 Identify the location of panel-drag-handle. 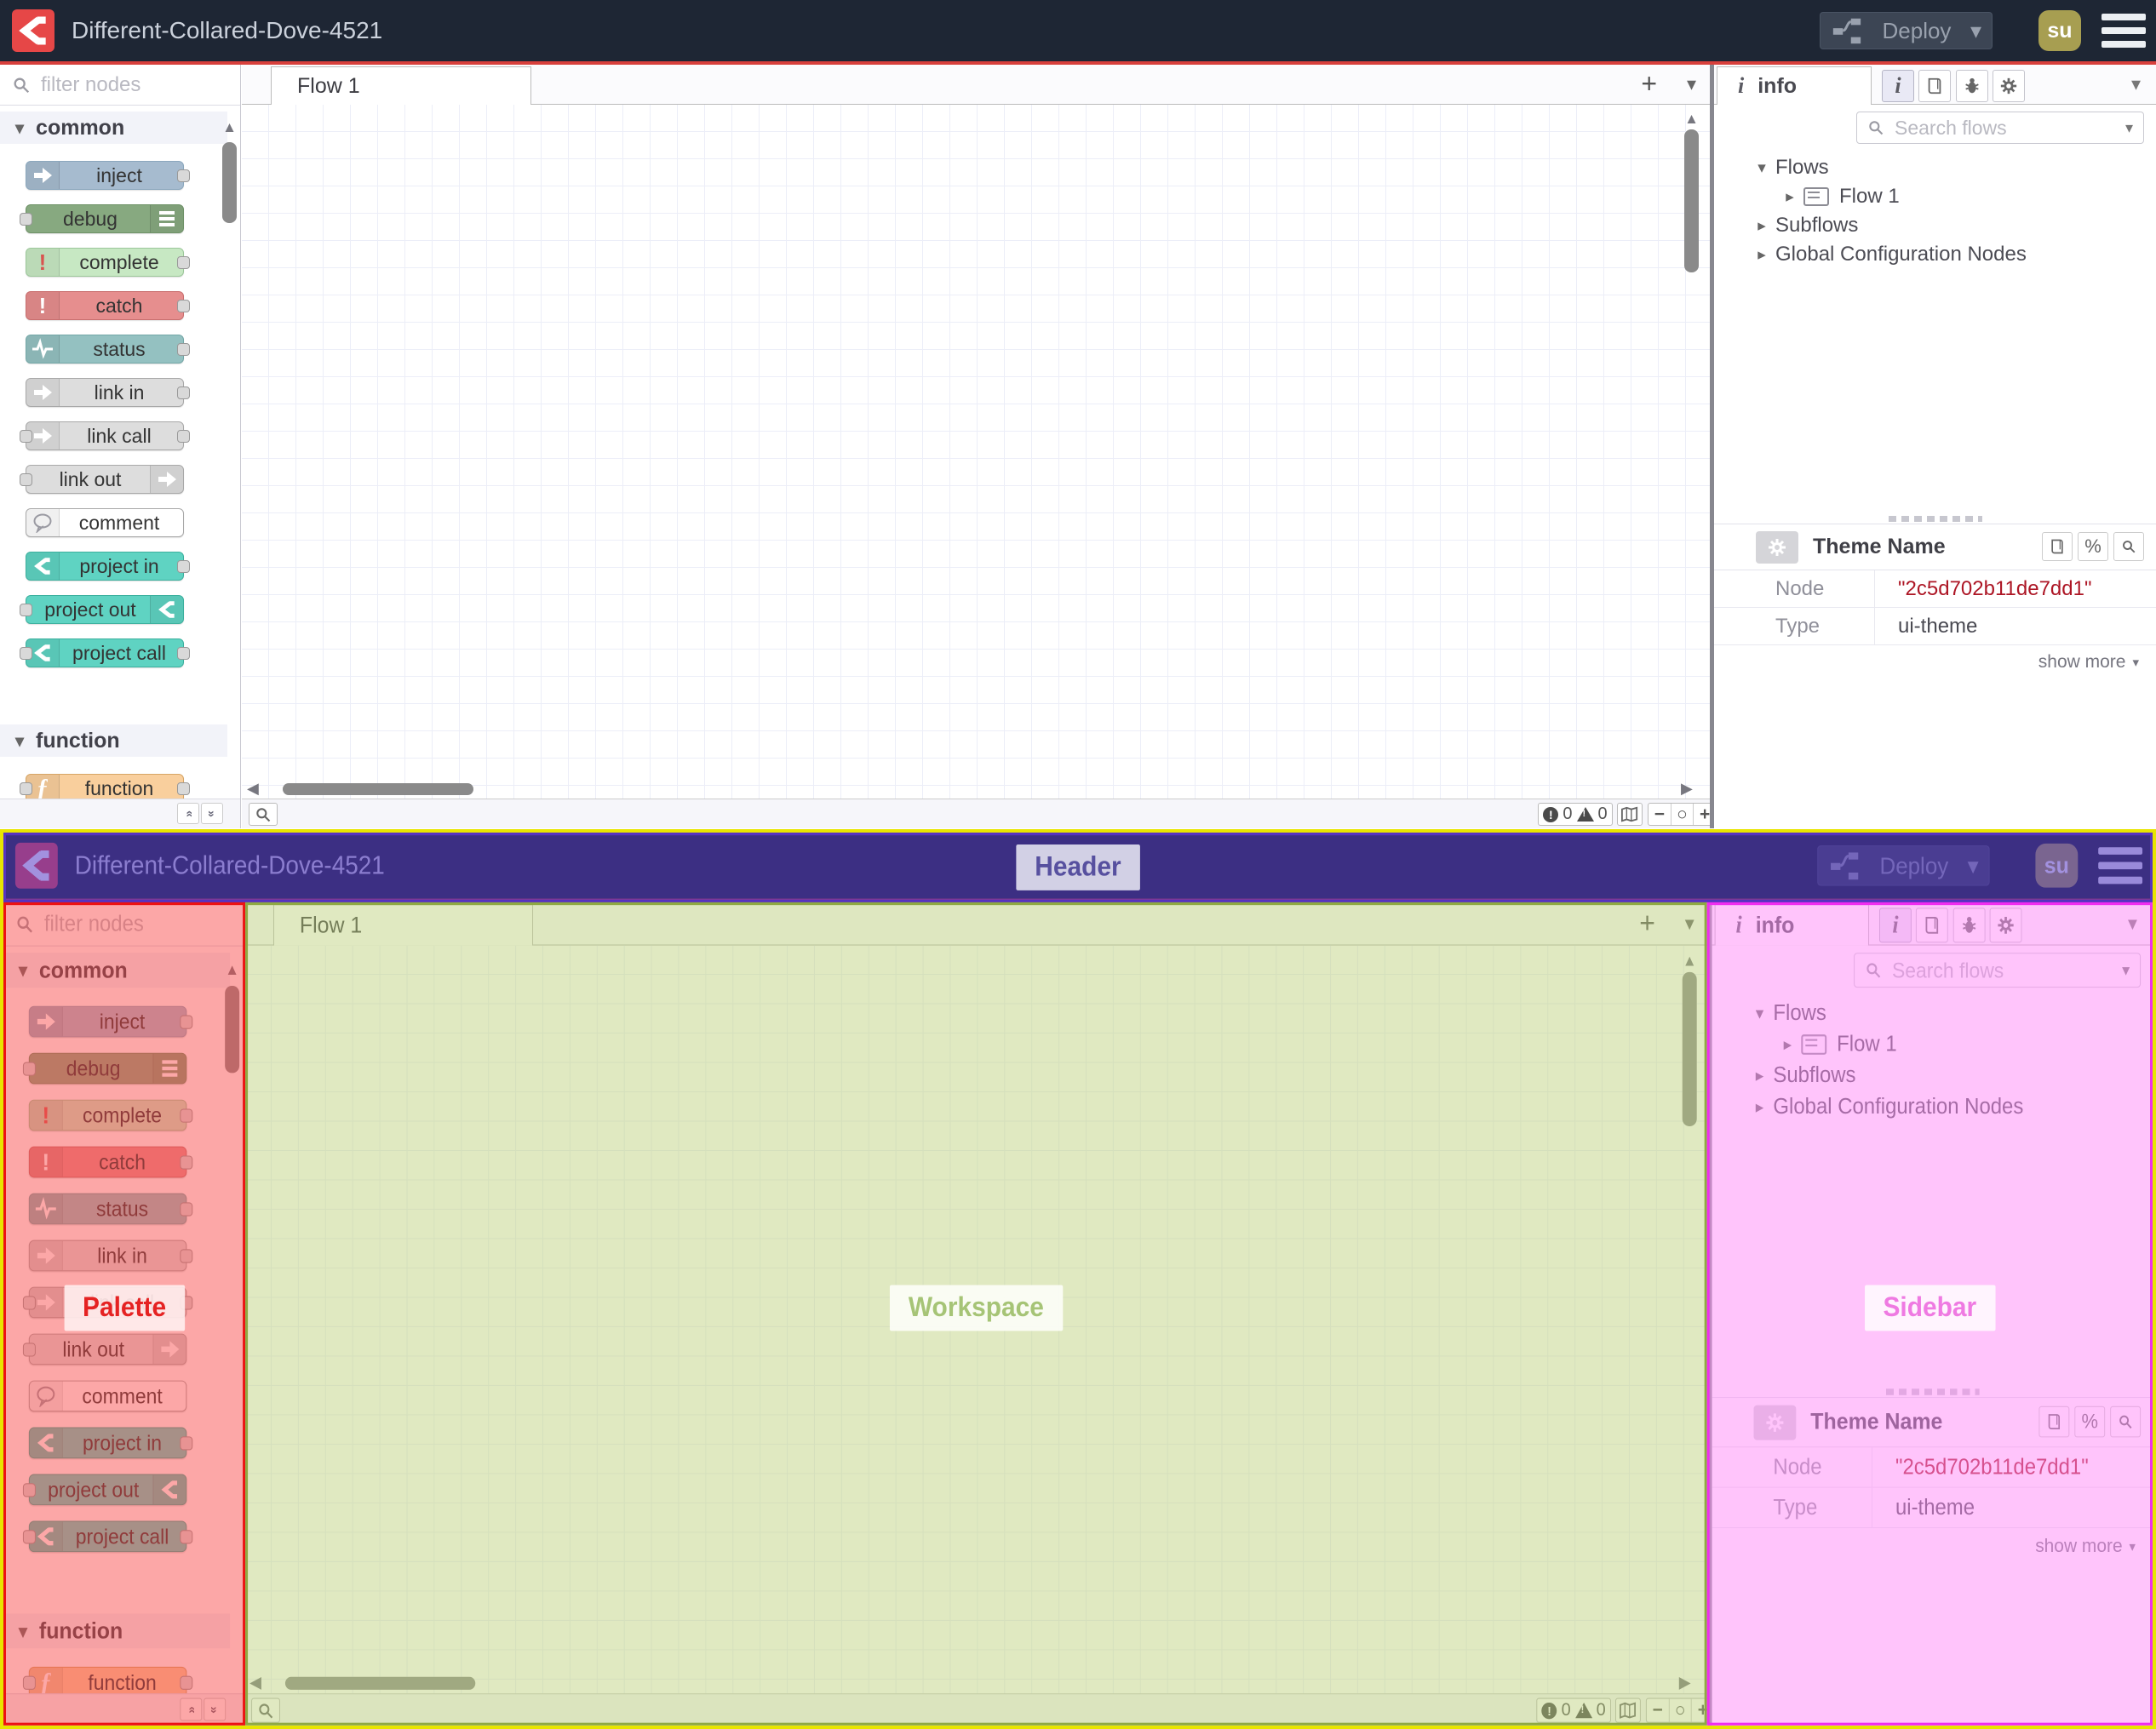
(1935, 519).